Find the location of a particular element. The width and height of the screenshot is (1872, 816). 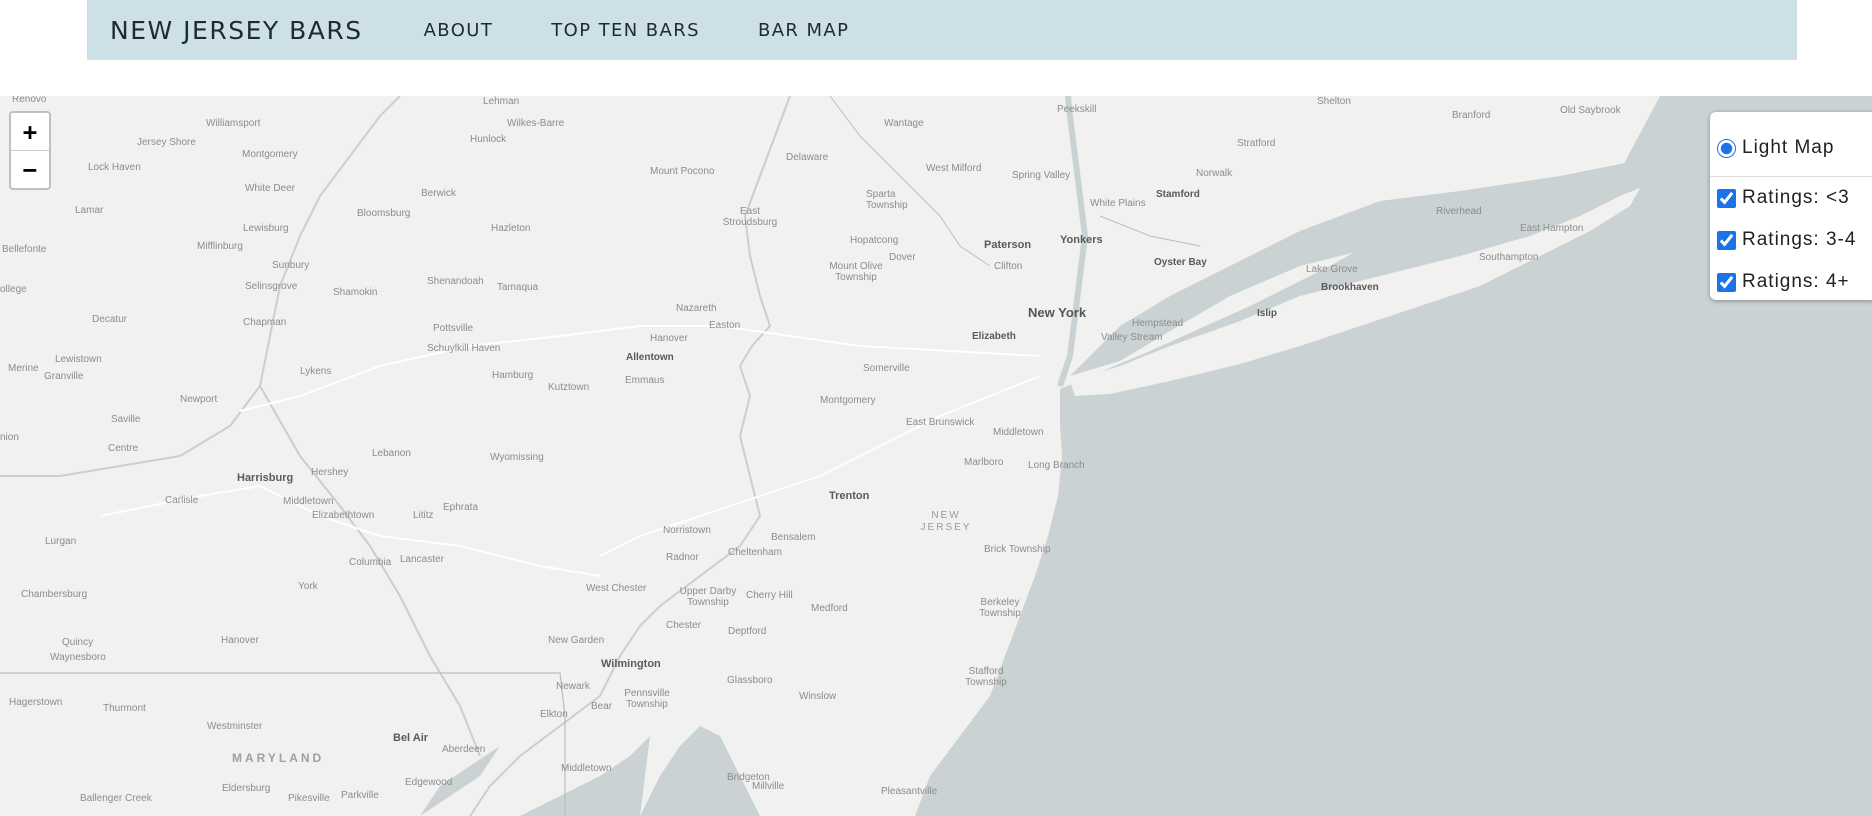

map-label: Somerville is located at coordinates (886, 368).